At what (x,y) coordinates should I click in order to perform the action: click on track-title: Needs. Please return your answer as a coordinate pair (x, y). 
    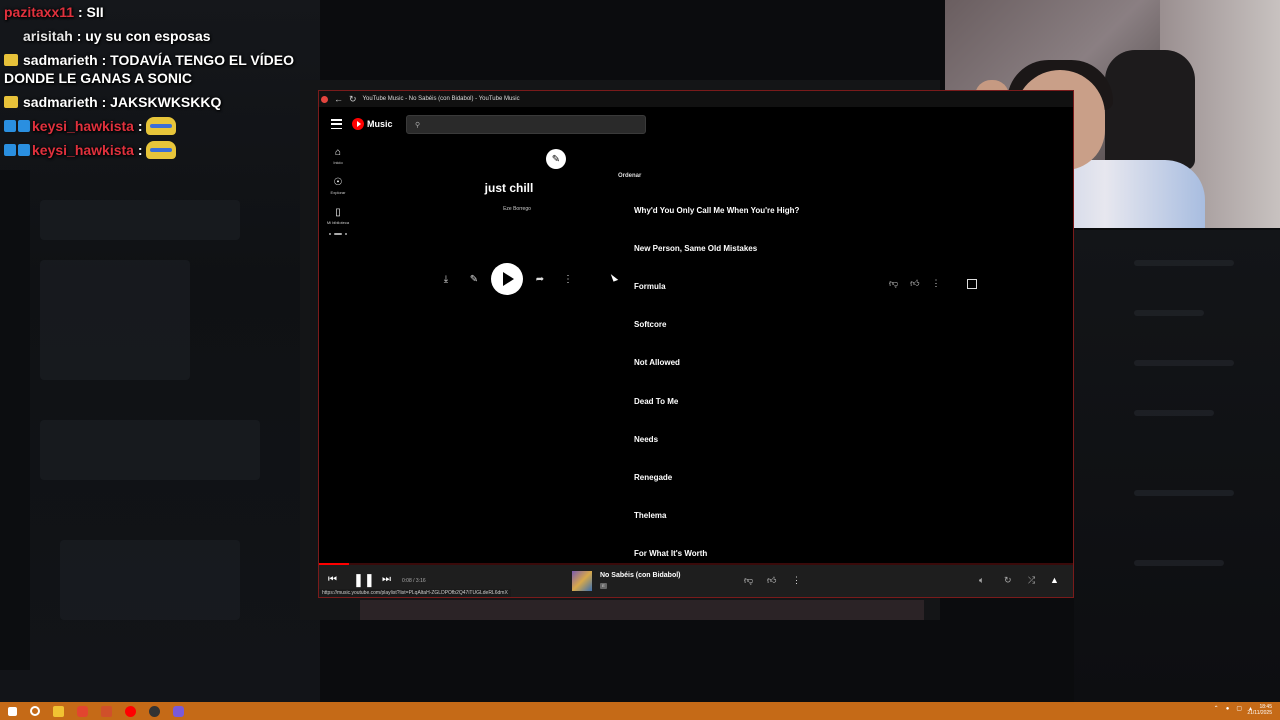
    Looking at the image, I should click on (646, 439).